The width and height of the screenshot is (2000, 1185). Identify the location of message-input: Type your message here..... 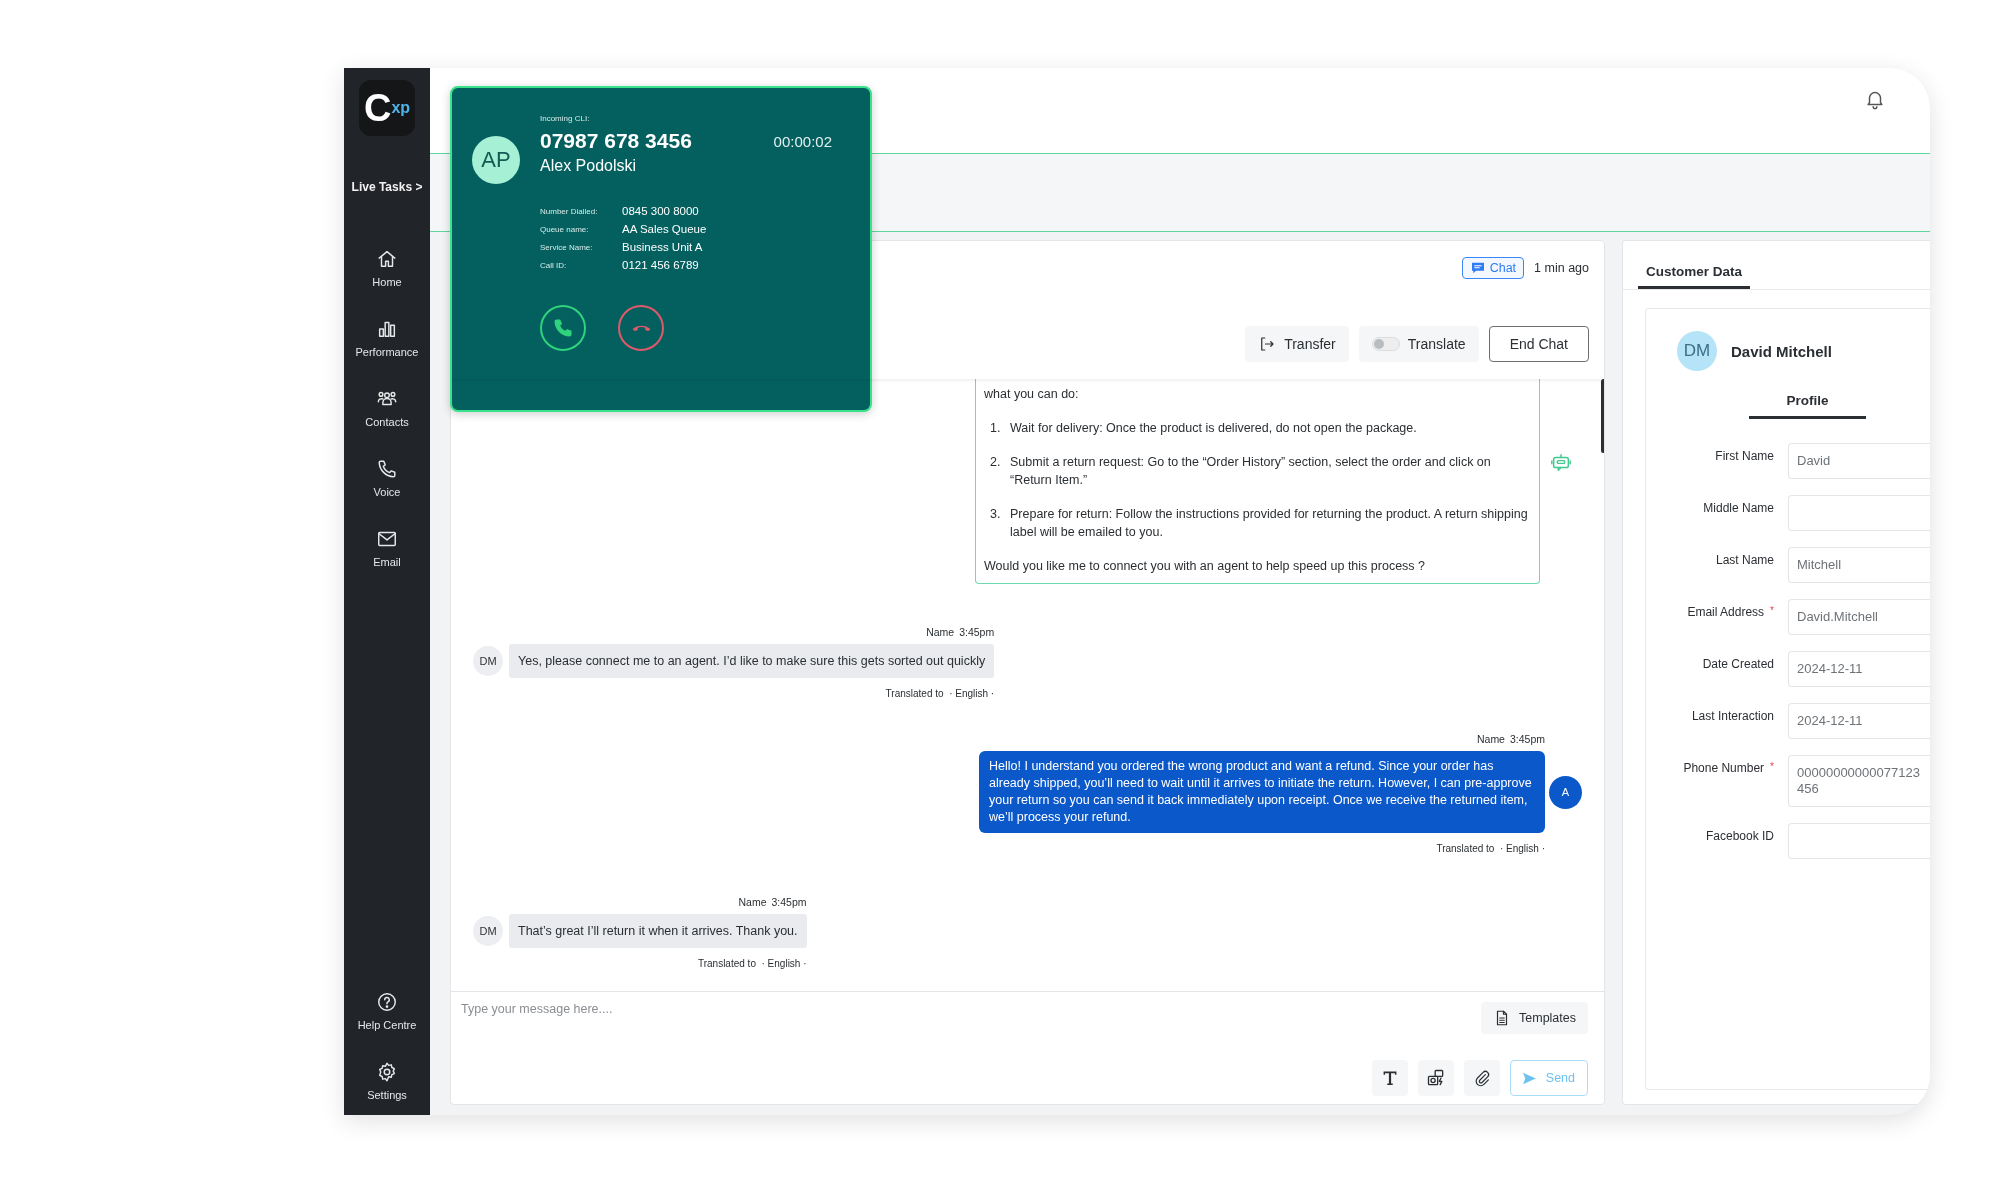
(811, 1014).